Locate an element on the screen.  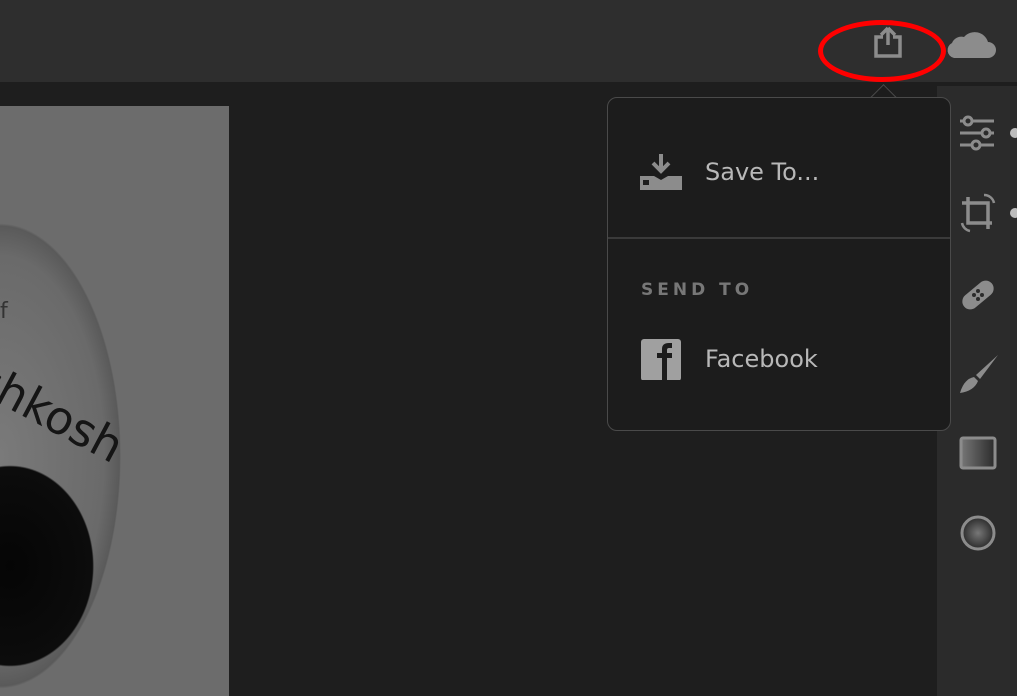
send-to-heading: SEND TO is located at coordinates (697, 290).